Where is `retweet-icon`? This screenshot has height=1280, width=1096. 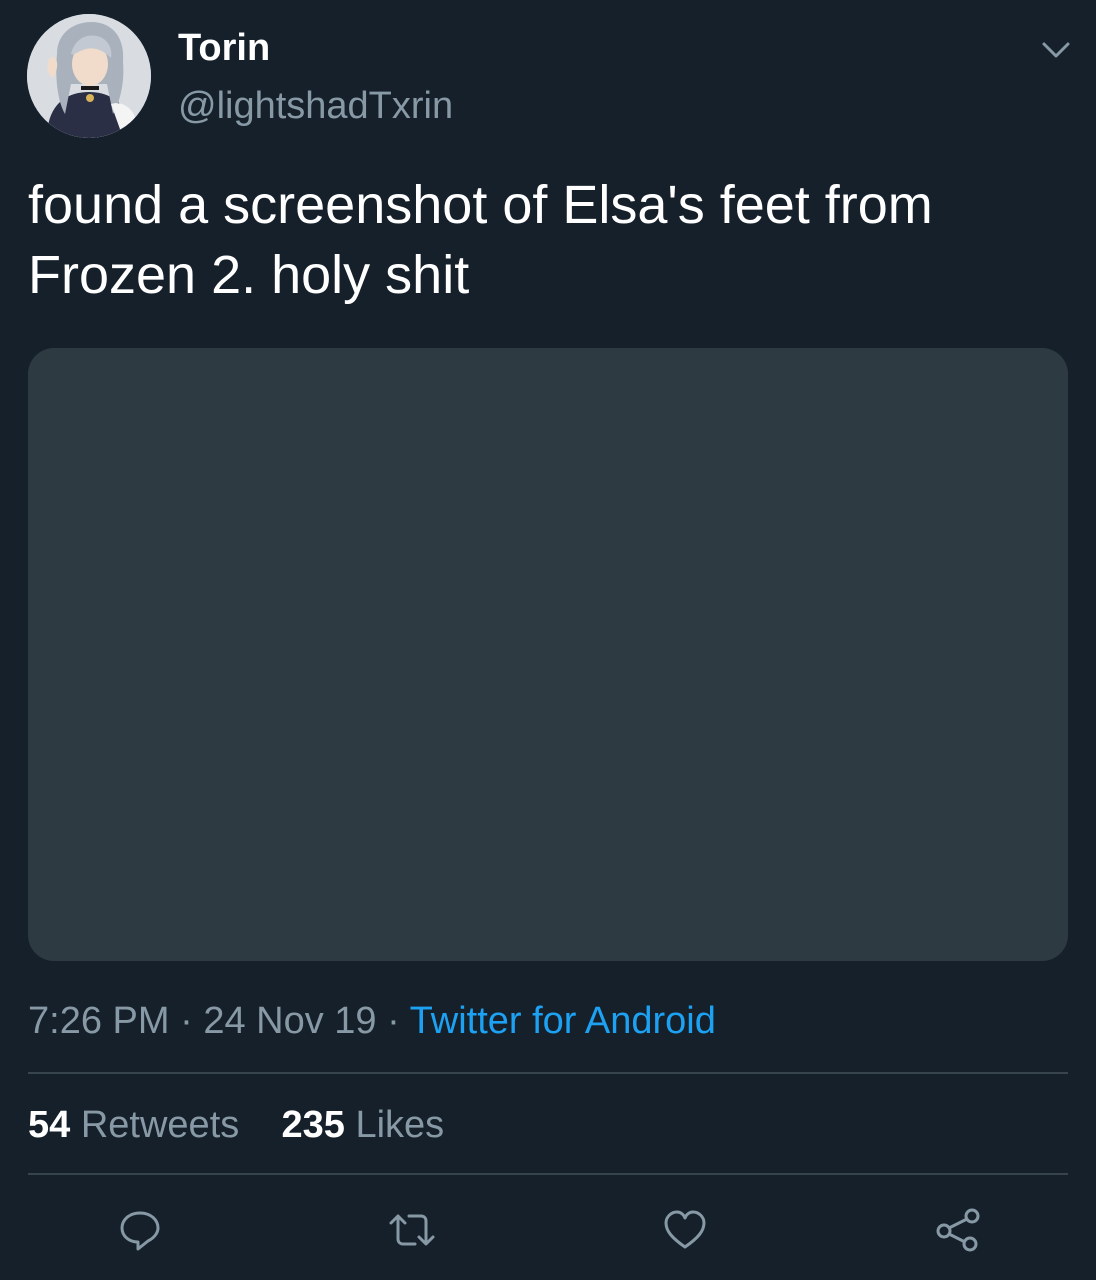 retweet-icon is located at coordinates (412, 1230).